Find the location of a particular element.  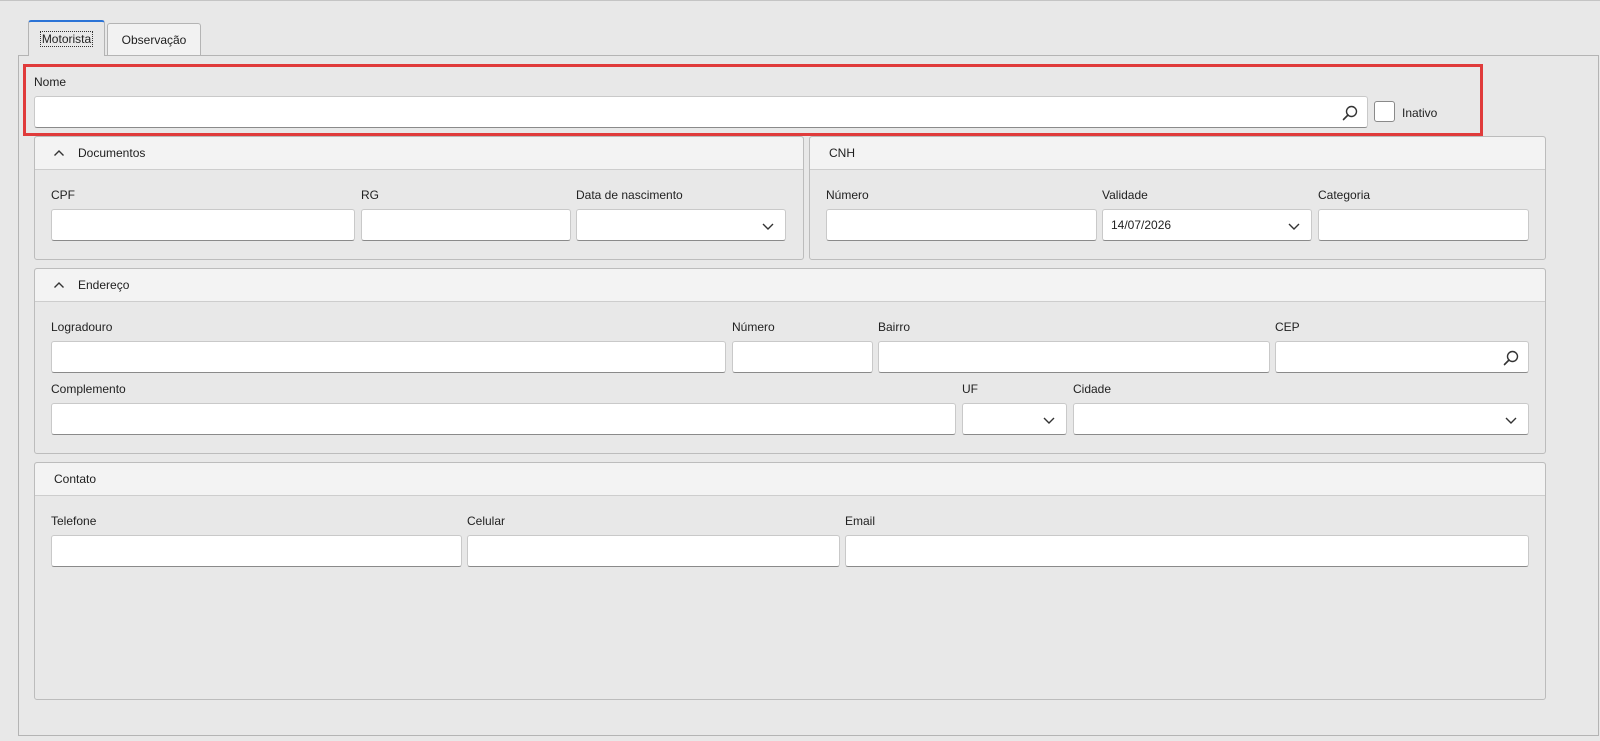

rg-input is located at coordinates (466, 225).